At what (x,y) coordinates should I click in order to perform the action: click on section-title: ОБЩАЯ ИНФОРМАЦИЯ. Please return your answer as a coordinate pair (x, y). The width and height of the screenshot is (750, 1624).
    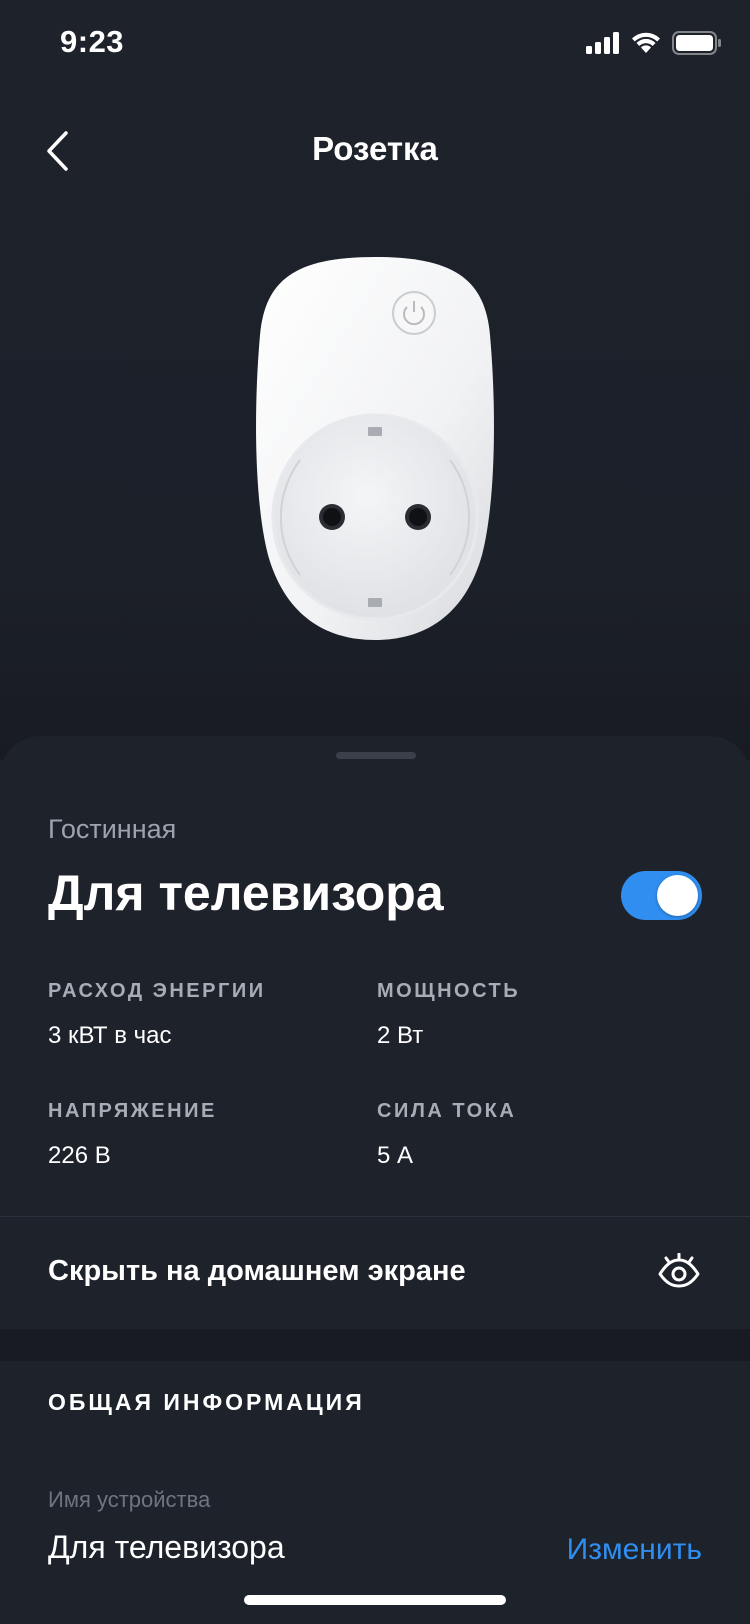
    Looking at the image, I should click on (206, 1402).